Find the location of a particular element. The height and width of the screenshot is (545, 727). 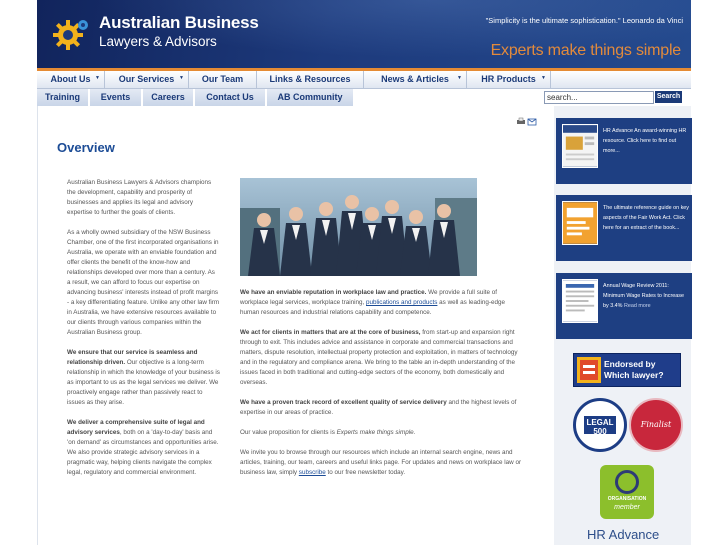

nav-careers: Careers is located at coordinates (169, 97).